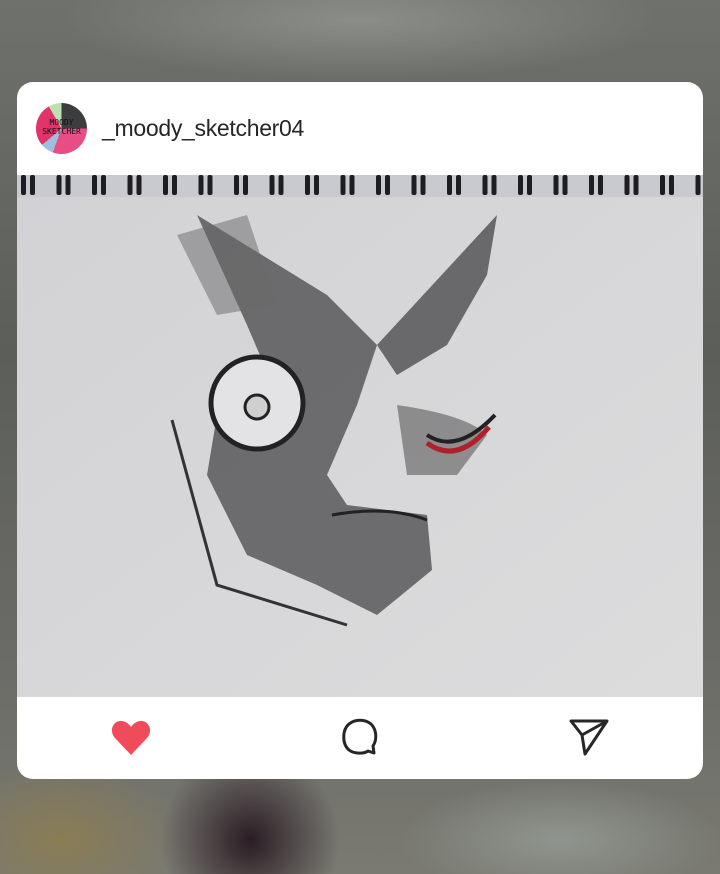  What do you see at coordinates (61, 122) in the screenshot?
I see `avatar-text-line1: MOODY` at bounding box center [61, 122].